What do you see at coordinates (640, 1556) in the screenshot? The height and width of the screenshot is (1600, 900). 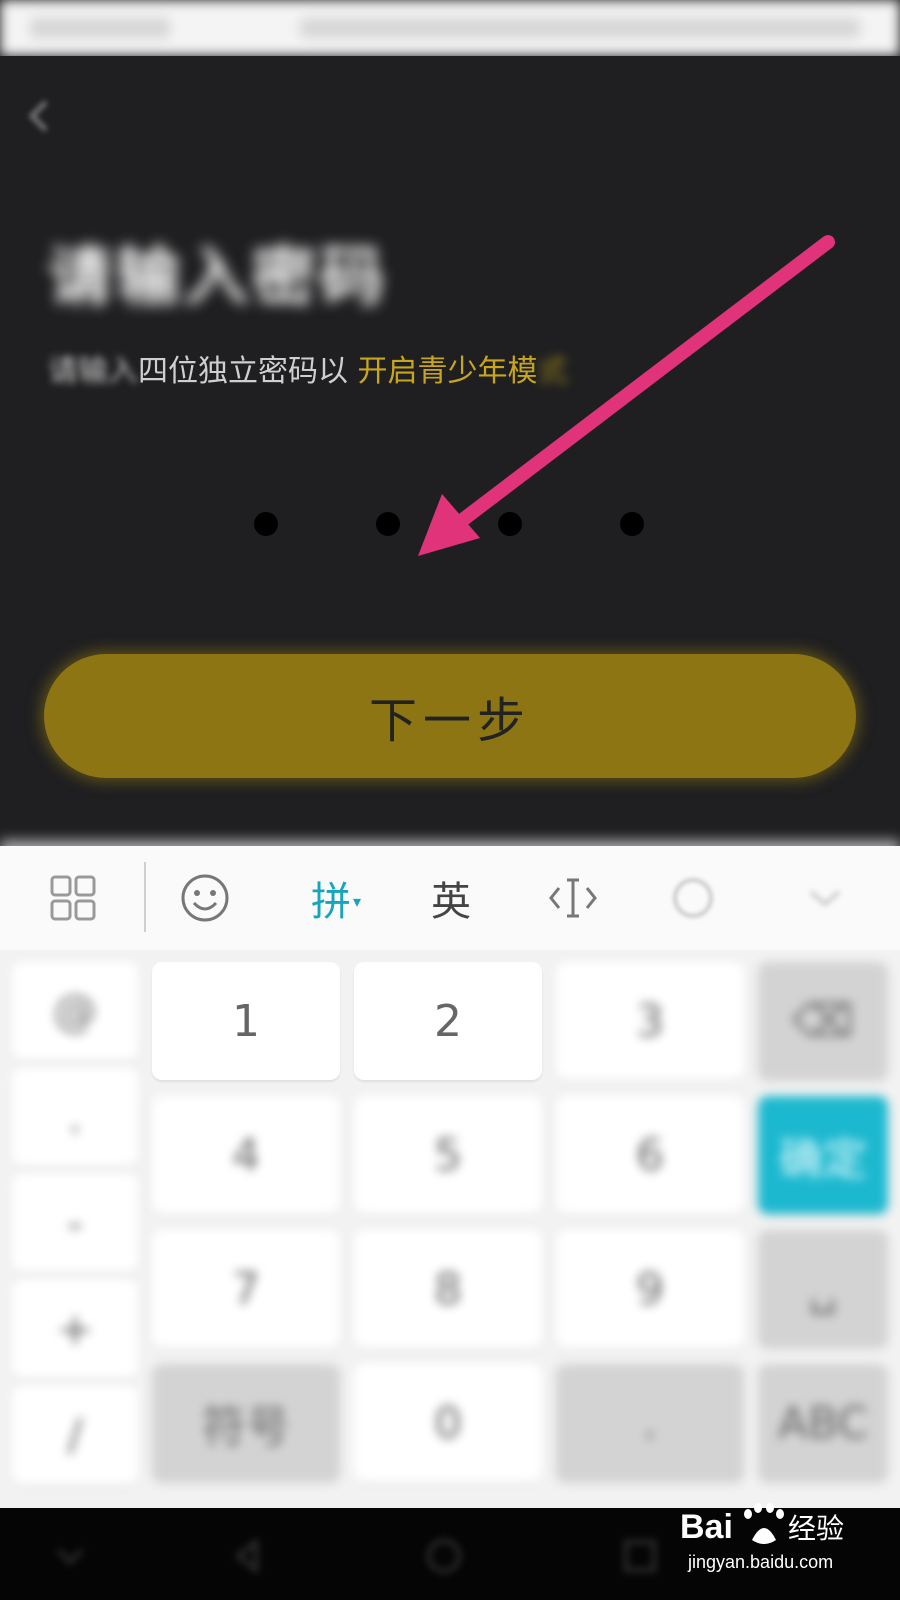 I see `nav-recents-icon` at bounding box center [640, 1556].